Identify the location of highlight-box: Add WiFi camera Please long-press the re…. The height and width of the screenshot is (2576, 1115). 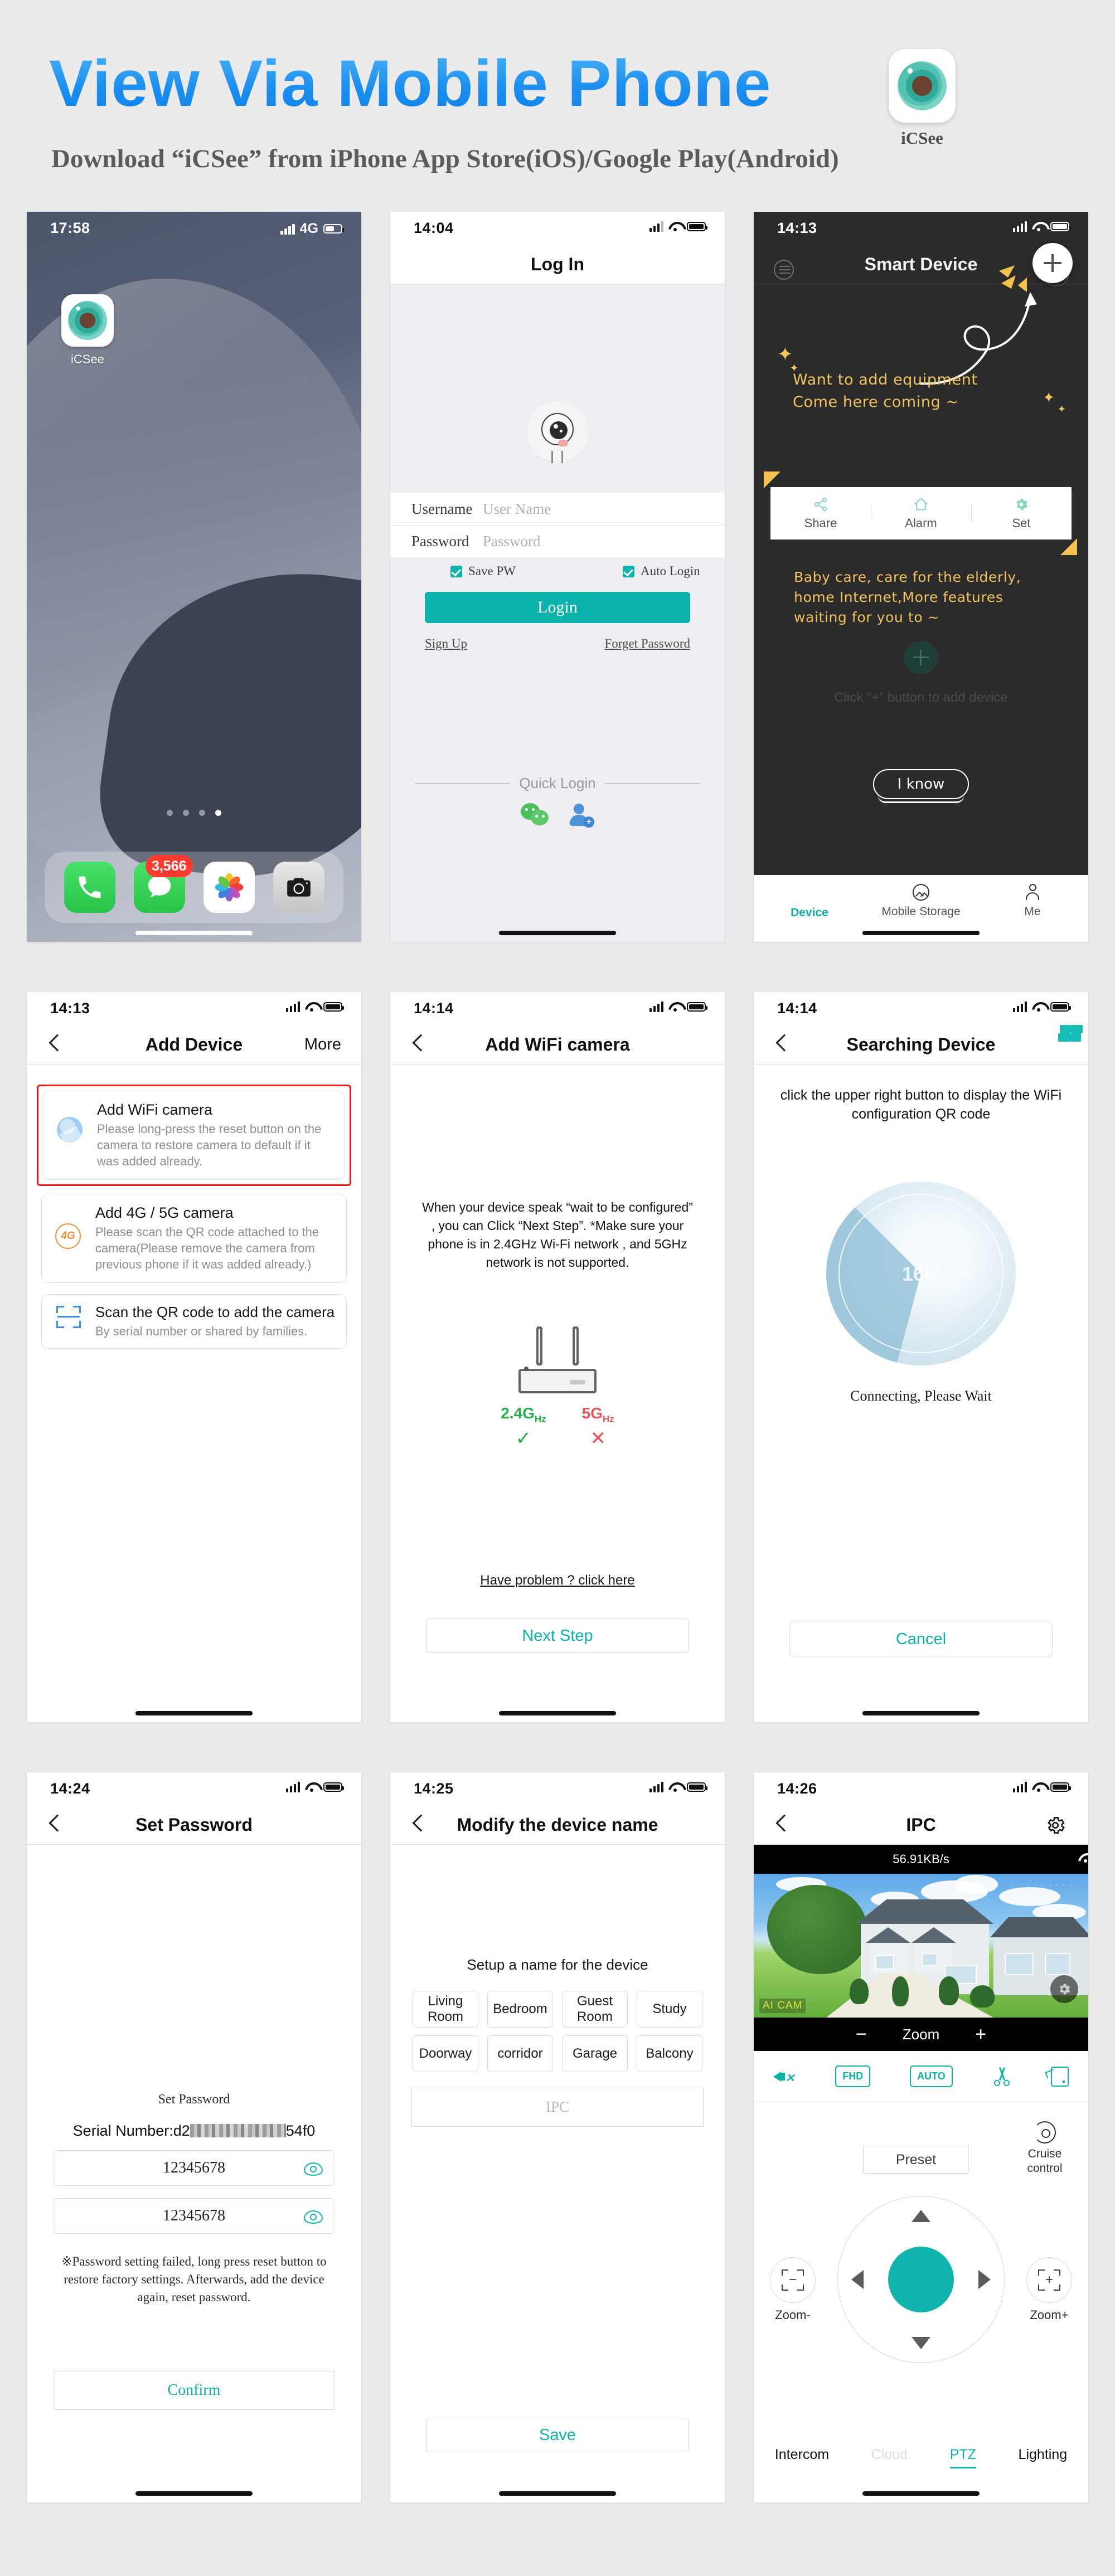
(194, 1135).